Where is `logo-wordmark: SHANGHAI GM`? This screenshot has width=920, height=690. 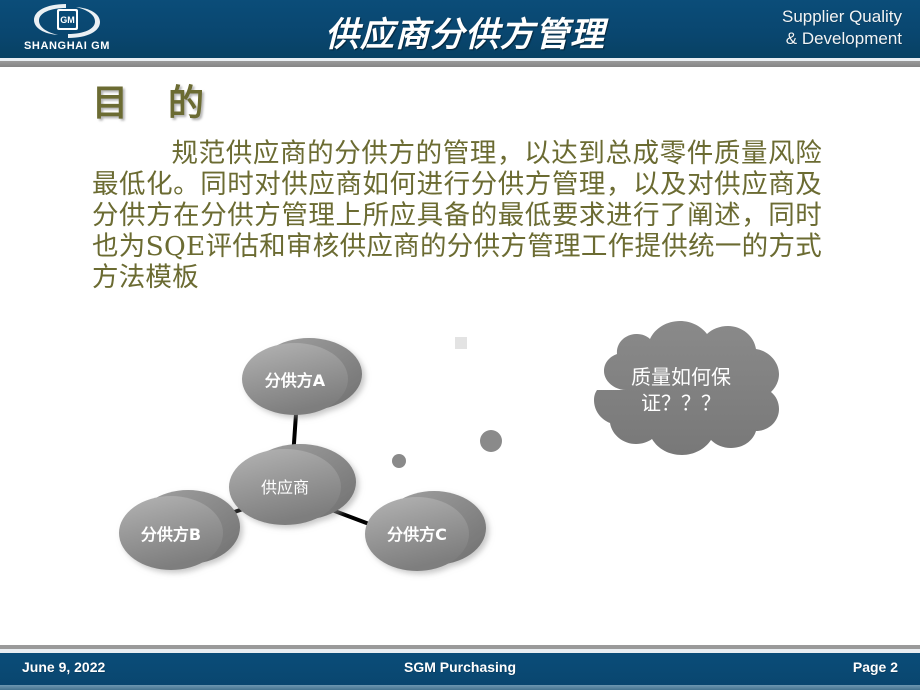
logo-wordmark: SHANGHAI GM is located at coordinates (67, 46).